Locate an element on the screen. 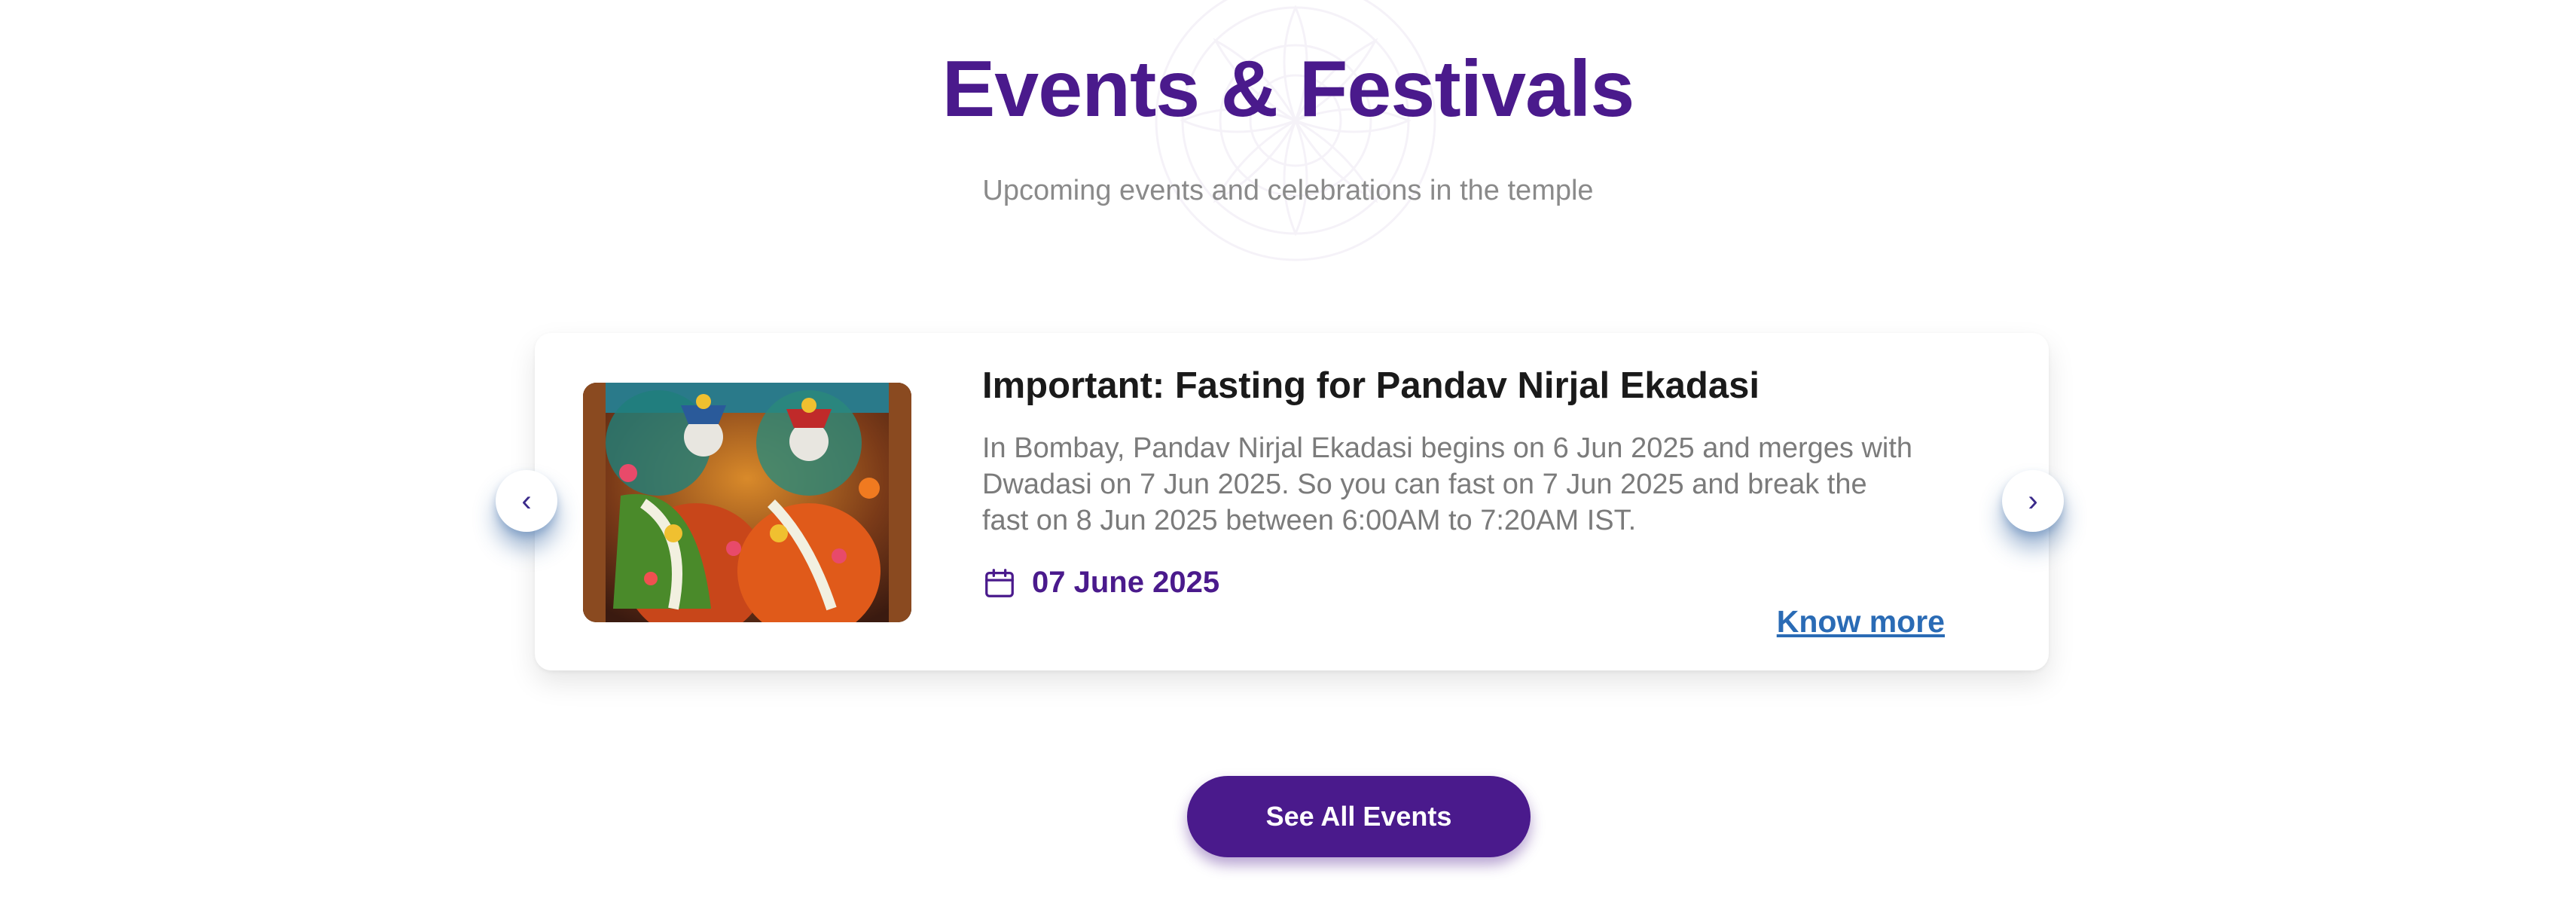 This screenshot has height=907, width=2576. carousel-next-button: › is located at coordinates (2033, 501).